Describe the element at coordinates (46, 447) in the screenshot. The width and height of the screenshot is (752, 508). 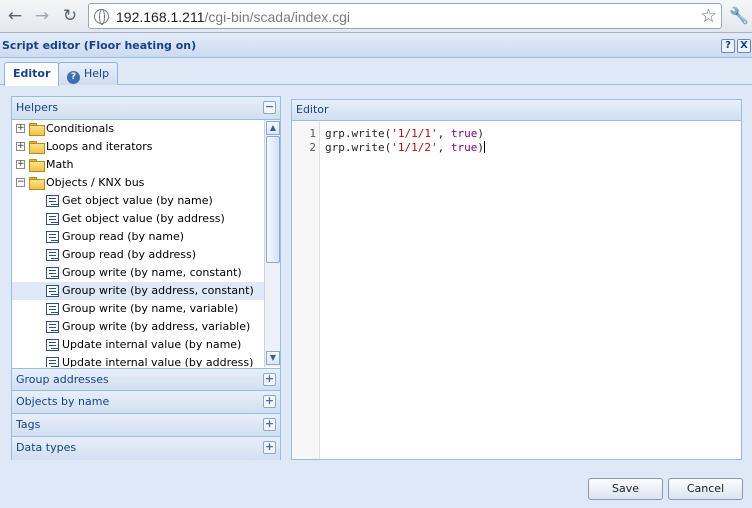
I see `section-label: Data types` at that location.